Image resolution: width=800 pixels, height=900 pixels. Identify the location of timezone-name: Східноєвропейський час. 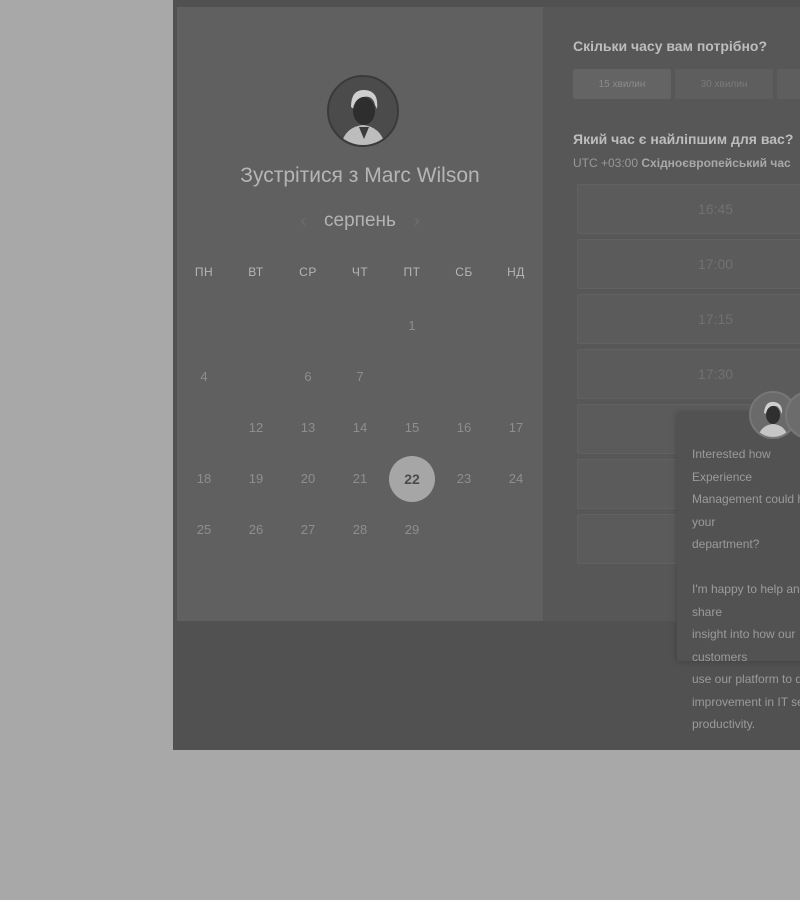
(716, 163).